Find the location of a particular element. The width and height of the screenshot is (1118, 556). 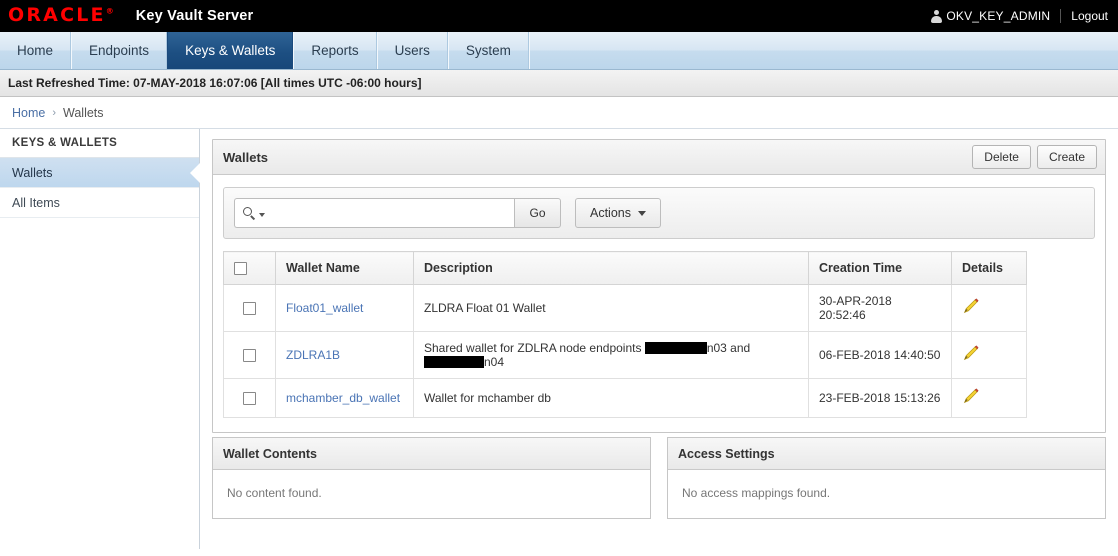

user-icon is located at coordinates (937, 16).